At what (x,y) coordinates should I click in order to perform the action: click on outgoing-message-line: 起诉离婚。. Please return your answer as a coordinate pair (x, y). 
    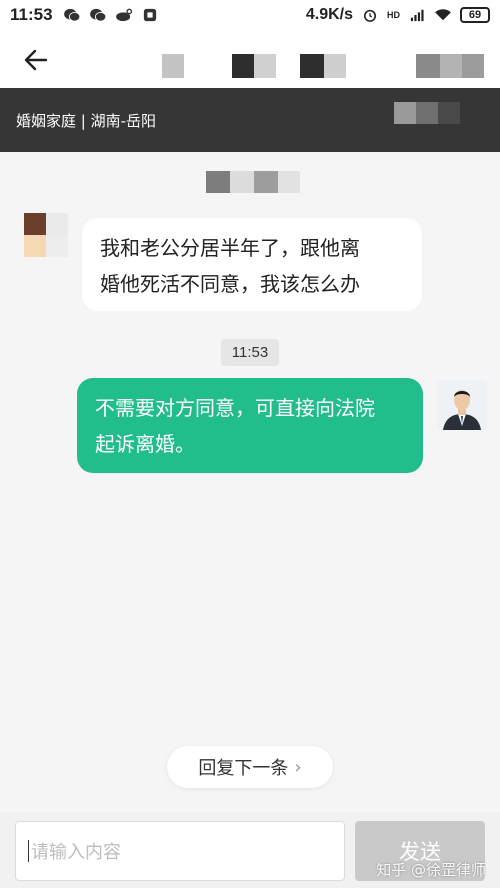
    Looking at the image, I should click on (145, 444).